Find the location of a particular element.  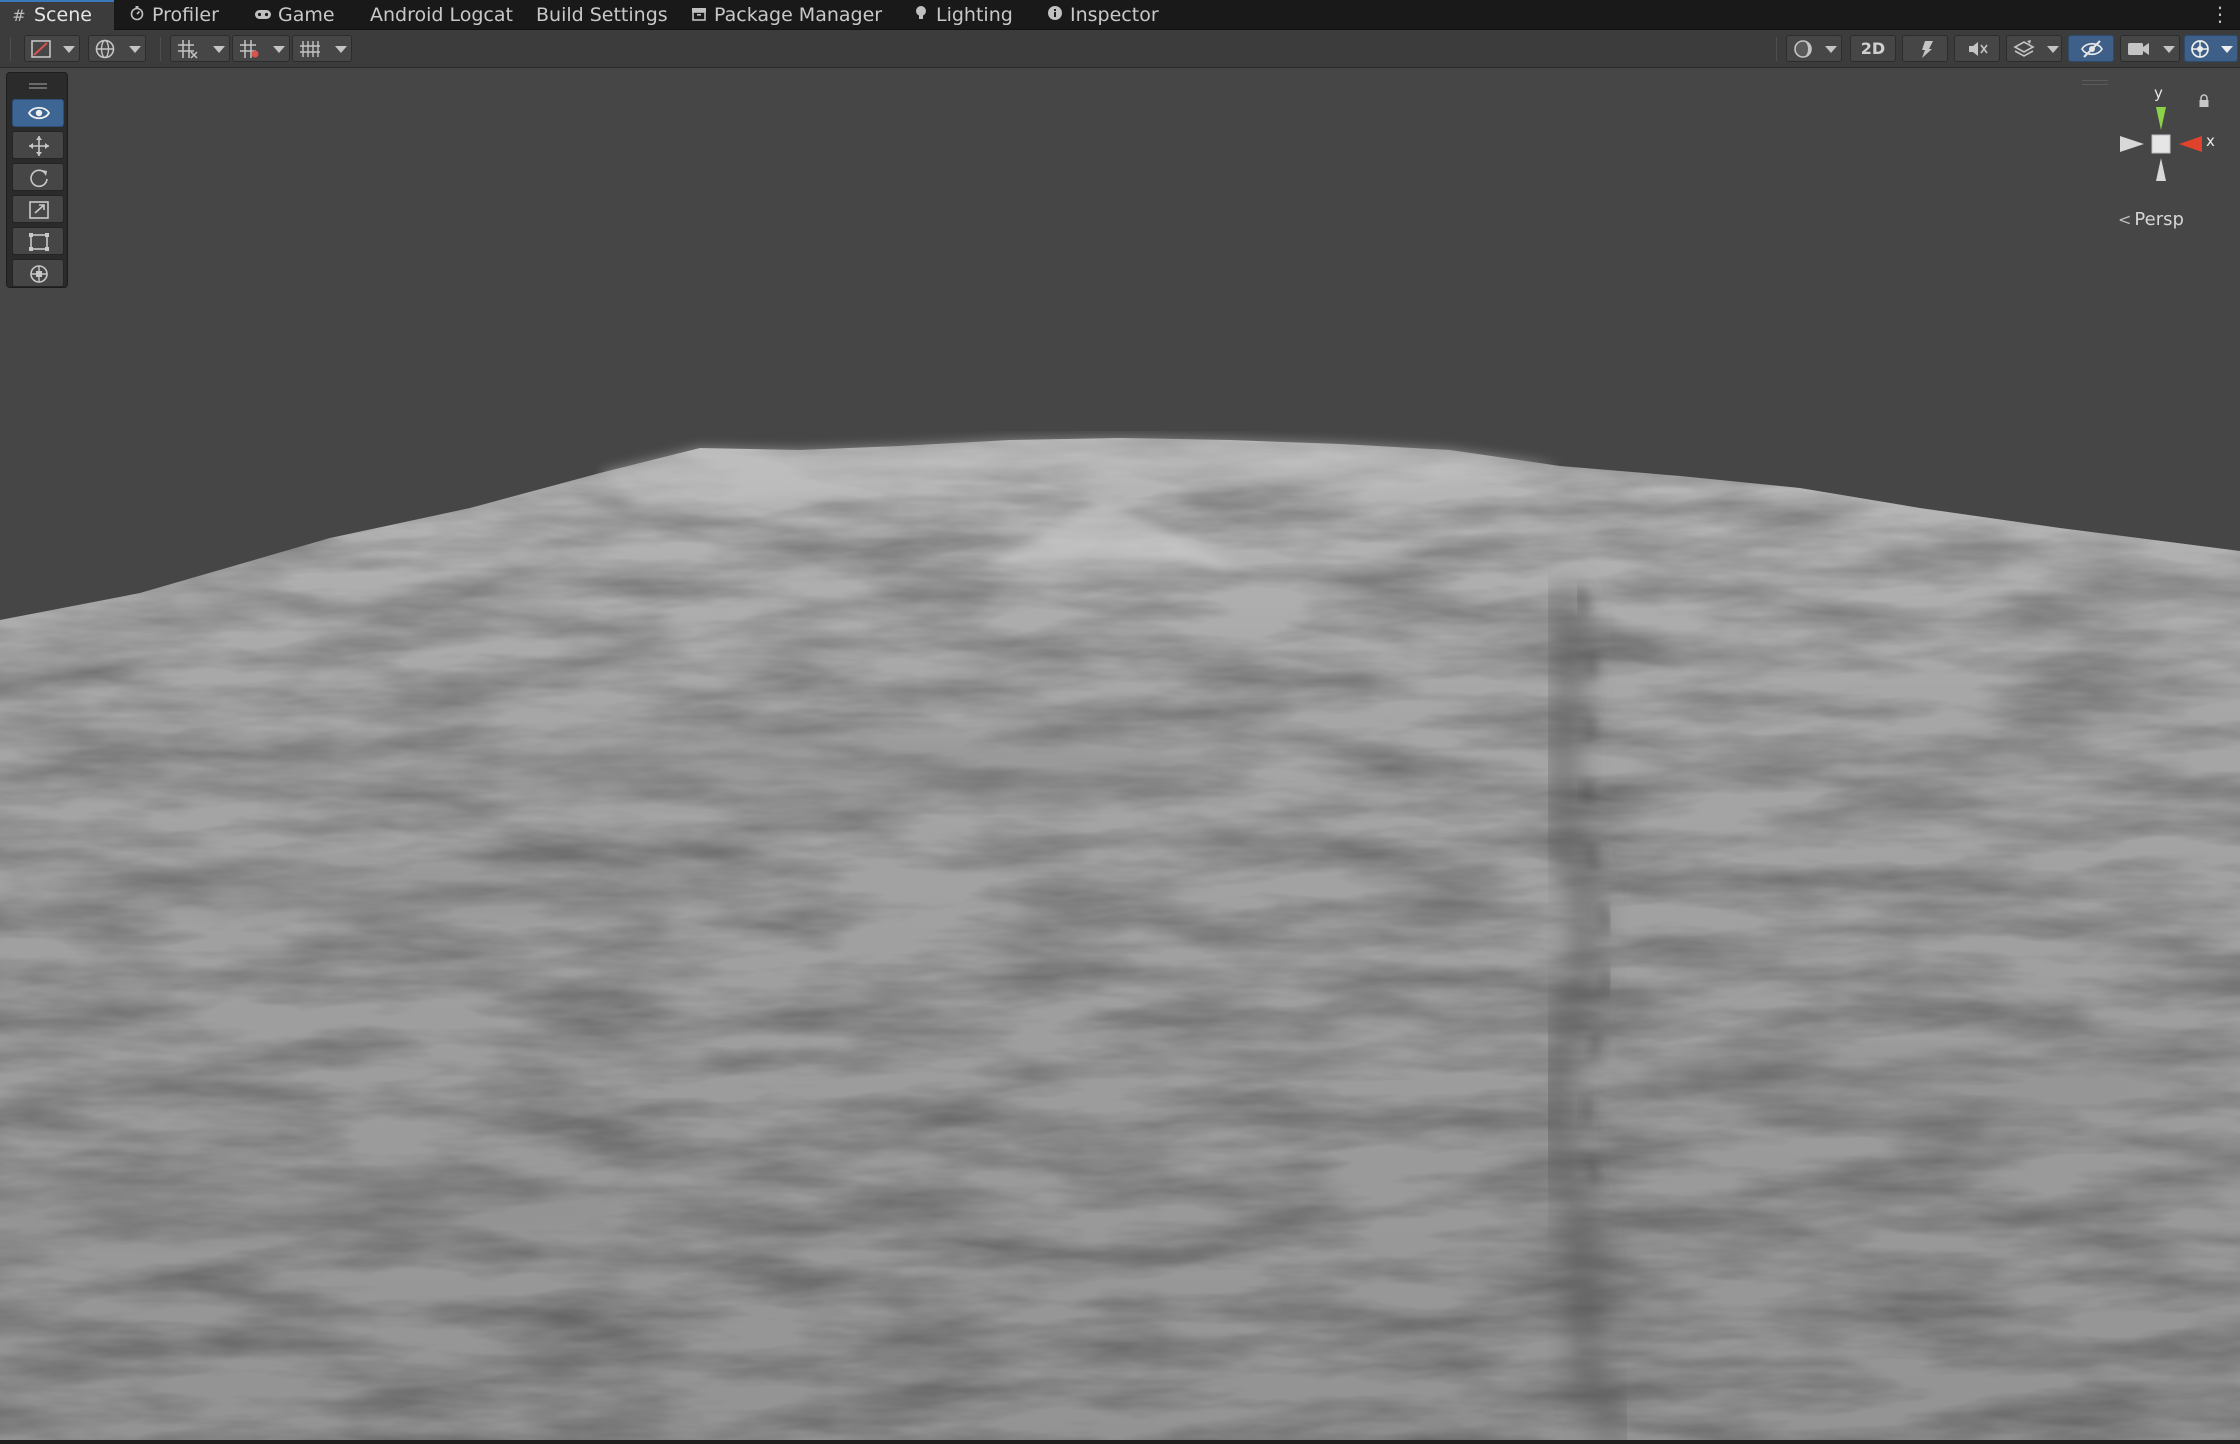

grid-snapping-dropdown is located at coordinates (200, 48).